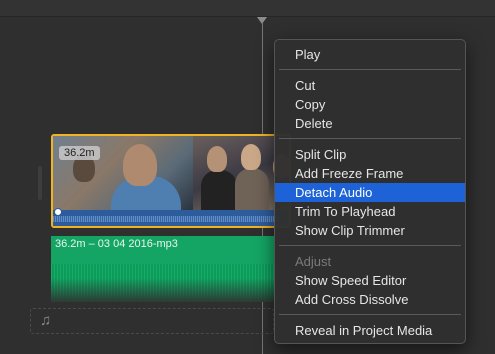 Image resolution: width=495 pixels, height=354 pixels. I want to click on music-note-icon: ♫, so click(46, 320).